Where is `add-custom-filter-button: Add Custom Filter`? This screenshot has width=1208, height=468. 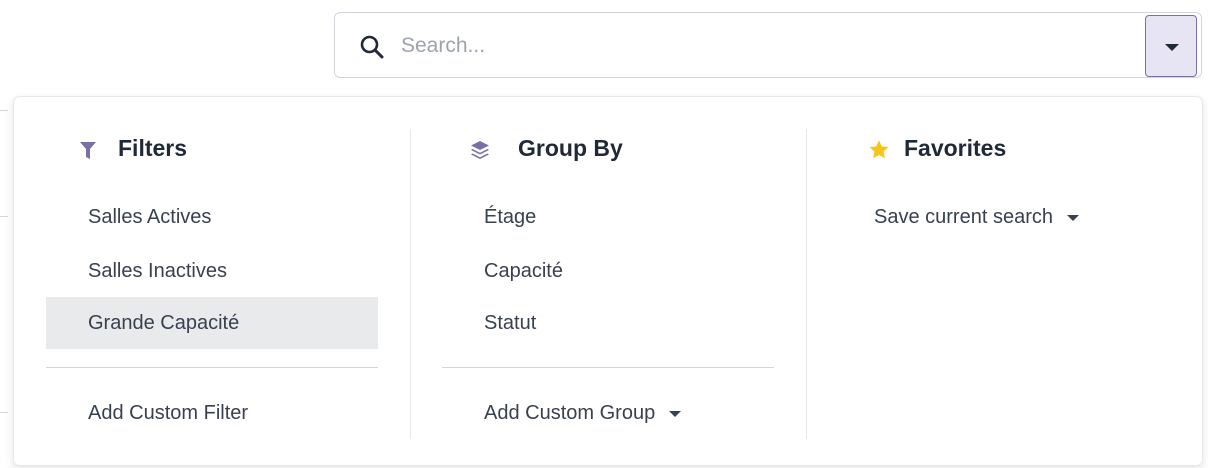
add-custom-filter-button: Add Custom Filter is located at coordinates (212, 413).